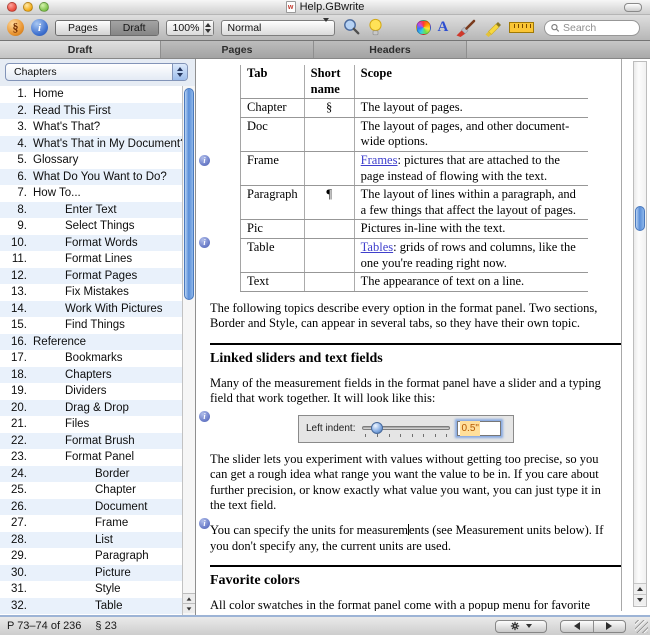 The width and height of the screenshot is (650, 635). What do you see at coordinates (91, 473) in the screenshot?
I see `sidebar-item: 24. Border` at bounding box center [91, 473].